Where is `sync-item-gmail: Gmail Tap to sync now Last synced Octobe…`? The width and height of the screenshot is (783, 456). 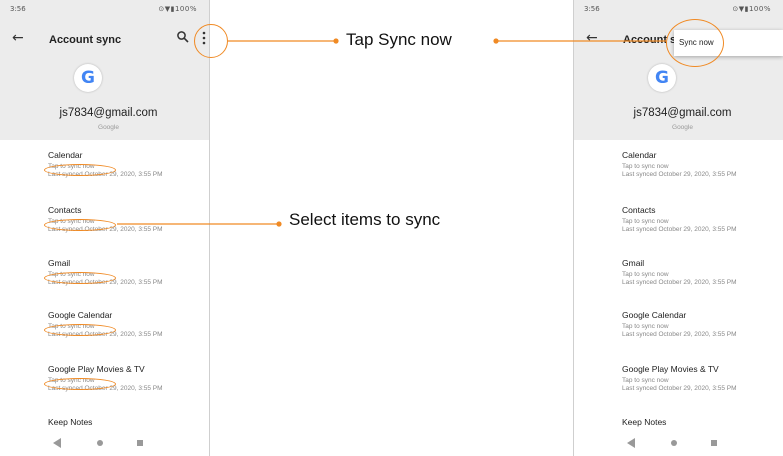 sync-item-gmail: Gmail Tap to sync now Last synced Octobe… is located at coordinates (702, 276).